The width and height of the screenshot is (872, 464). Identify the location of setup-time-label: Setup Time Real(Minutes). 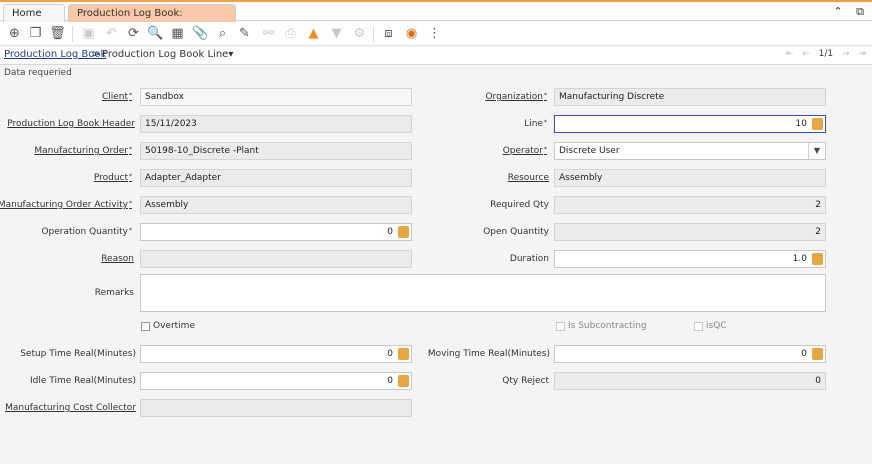
(78, 354).